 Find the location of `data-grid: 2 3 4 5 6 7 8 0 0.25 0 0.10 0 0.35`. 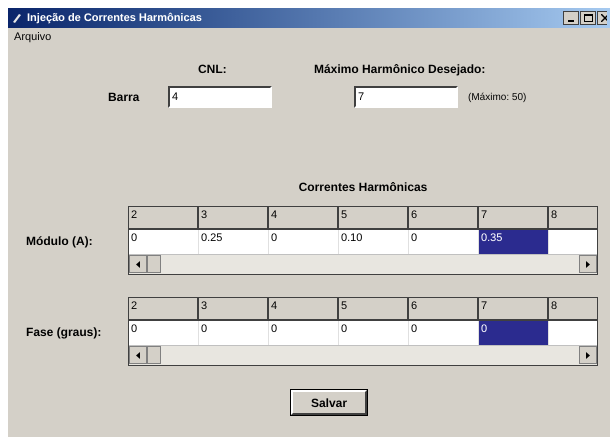

data-grid: 2 3 4 5 6 7 8 0 0.25 0 0.10 0 0.35 is located at coordinates (363, 240).